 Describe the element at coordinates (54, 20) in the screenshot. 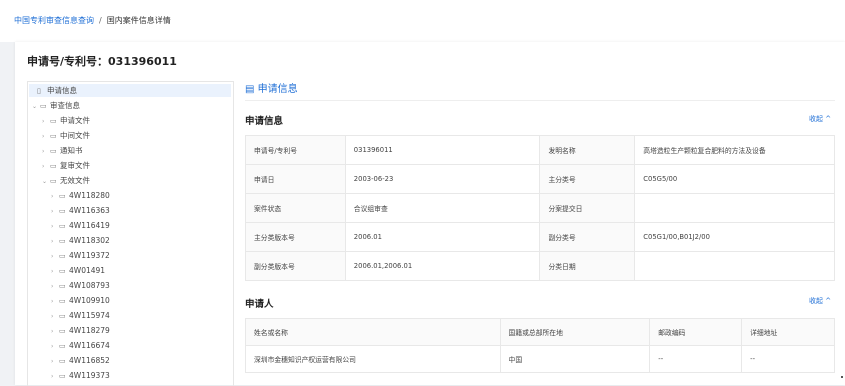

I see `breadcrumb-link-query: 中国专利审查信息查询` at that location.